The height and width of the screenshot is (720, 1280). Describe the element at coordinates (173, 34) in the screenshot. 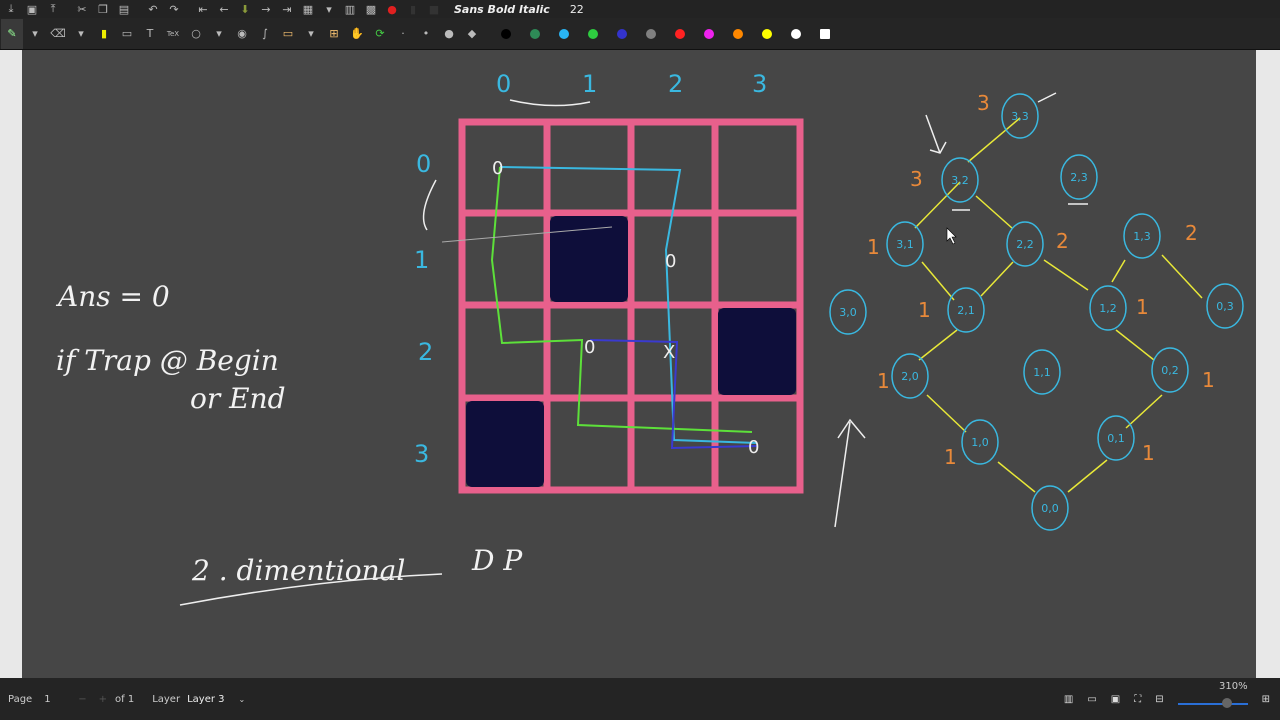

I see `math-tex-icon: TeX` at that location.